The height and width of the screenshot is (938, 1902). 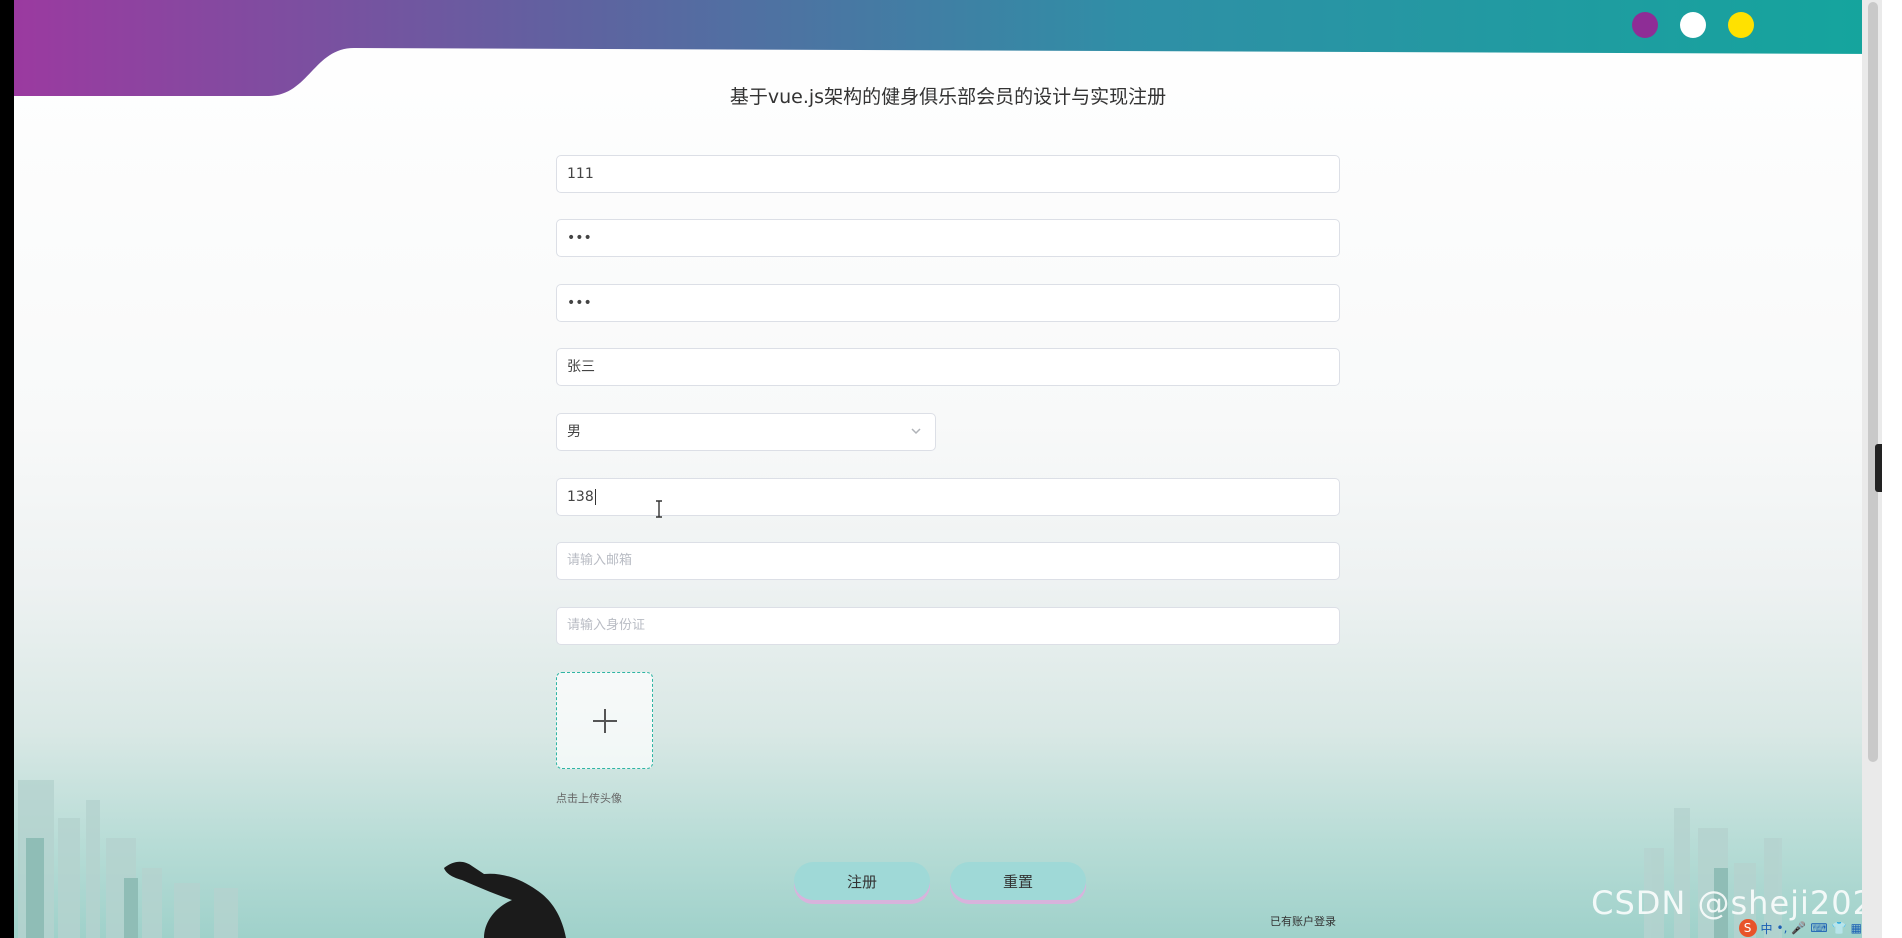 What do you see at coordinates (574, 432) in the screenshot?
I see `gender-selected-value: 男` at bounding box center [574, 432].